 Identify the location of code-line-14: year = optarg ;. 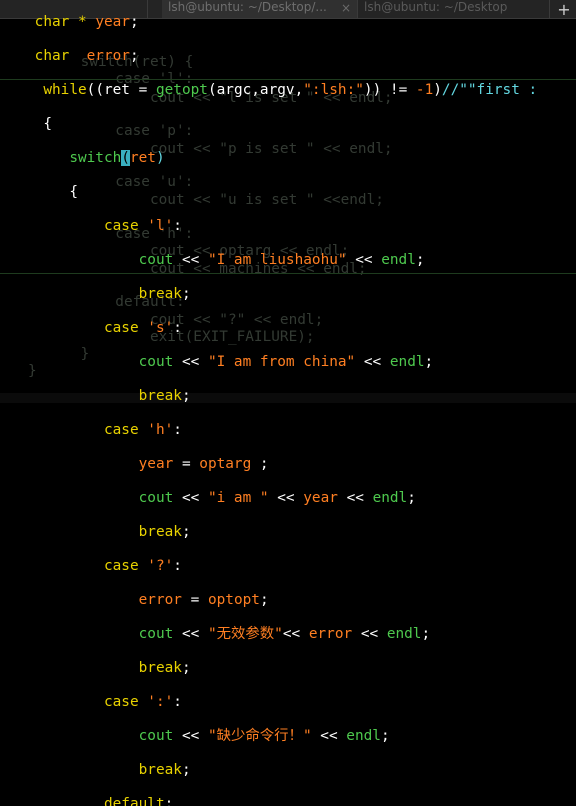
(203, 464).